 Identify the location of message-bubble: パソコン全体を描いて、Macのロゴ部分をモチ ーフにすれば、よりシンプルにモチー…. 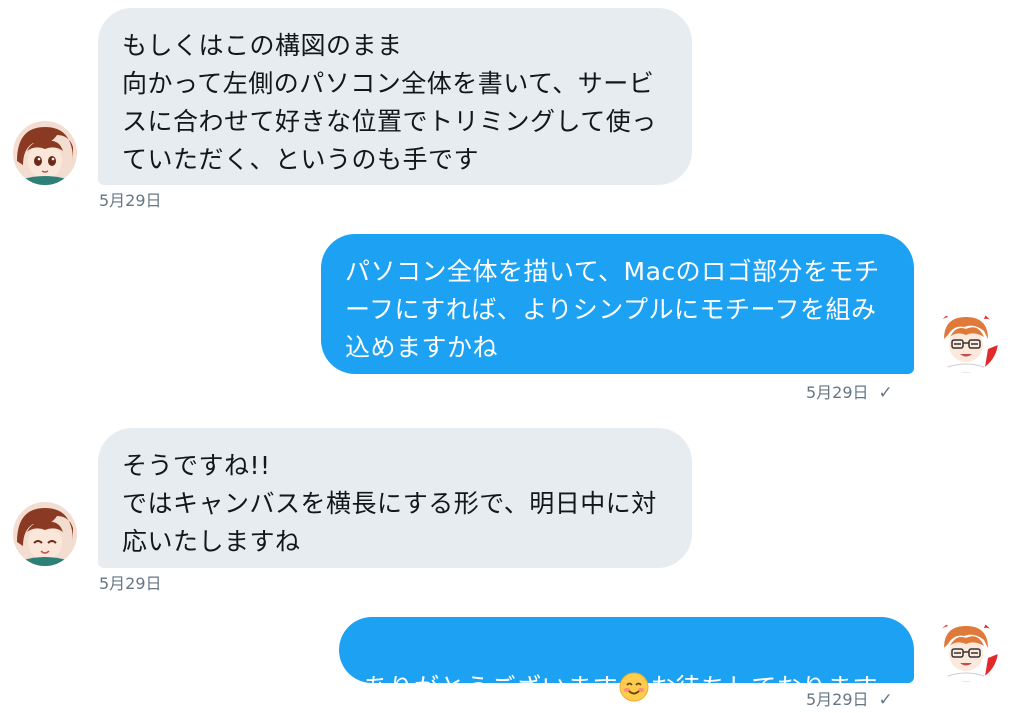
(617, 304).